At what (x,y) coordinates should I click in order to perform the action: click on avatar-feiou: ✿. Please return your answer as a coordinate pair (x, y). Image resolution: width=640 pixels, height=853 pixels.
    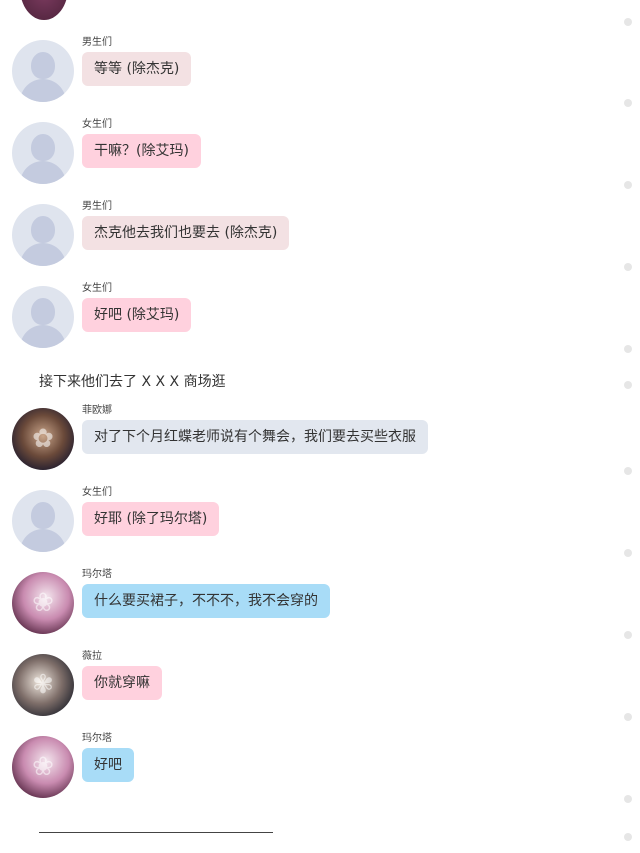
    Looking at the image, I should click on (43, 439).